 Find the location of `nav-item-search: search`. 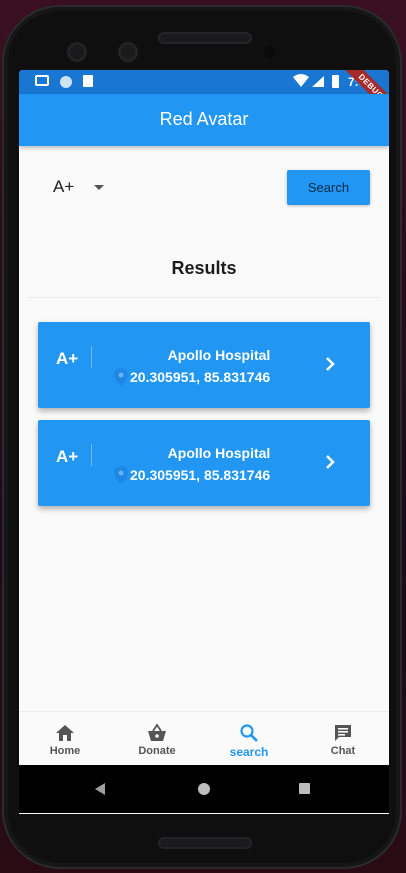

nav-item-search: search is located at coordinates (249, 739).